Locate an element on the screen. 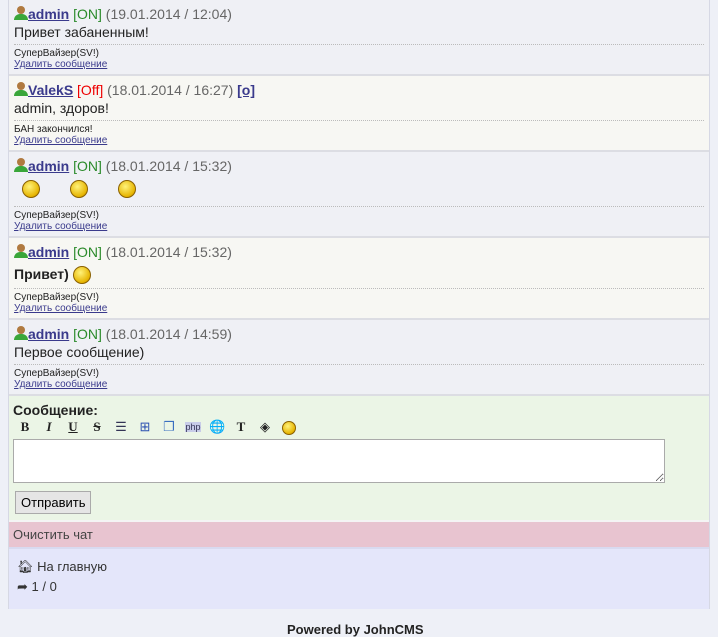 Image resolution: width=718 pixels, height=637 pixels. form-label: Сообщение: is located at coordinates (55, 410).